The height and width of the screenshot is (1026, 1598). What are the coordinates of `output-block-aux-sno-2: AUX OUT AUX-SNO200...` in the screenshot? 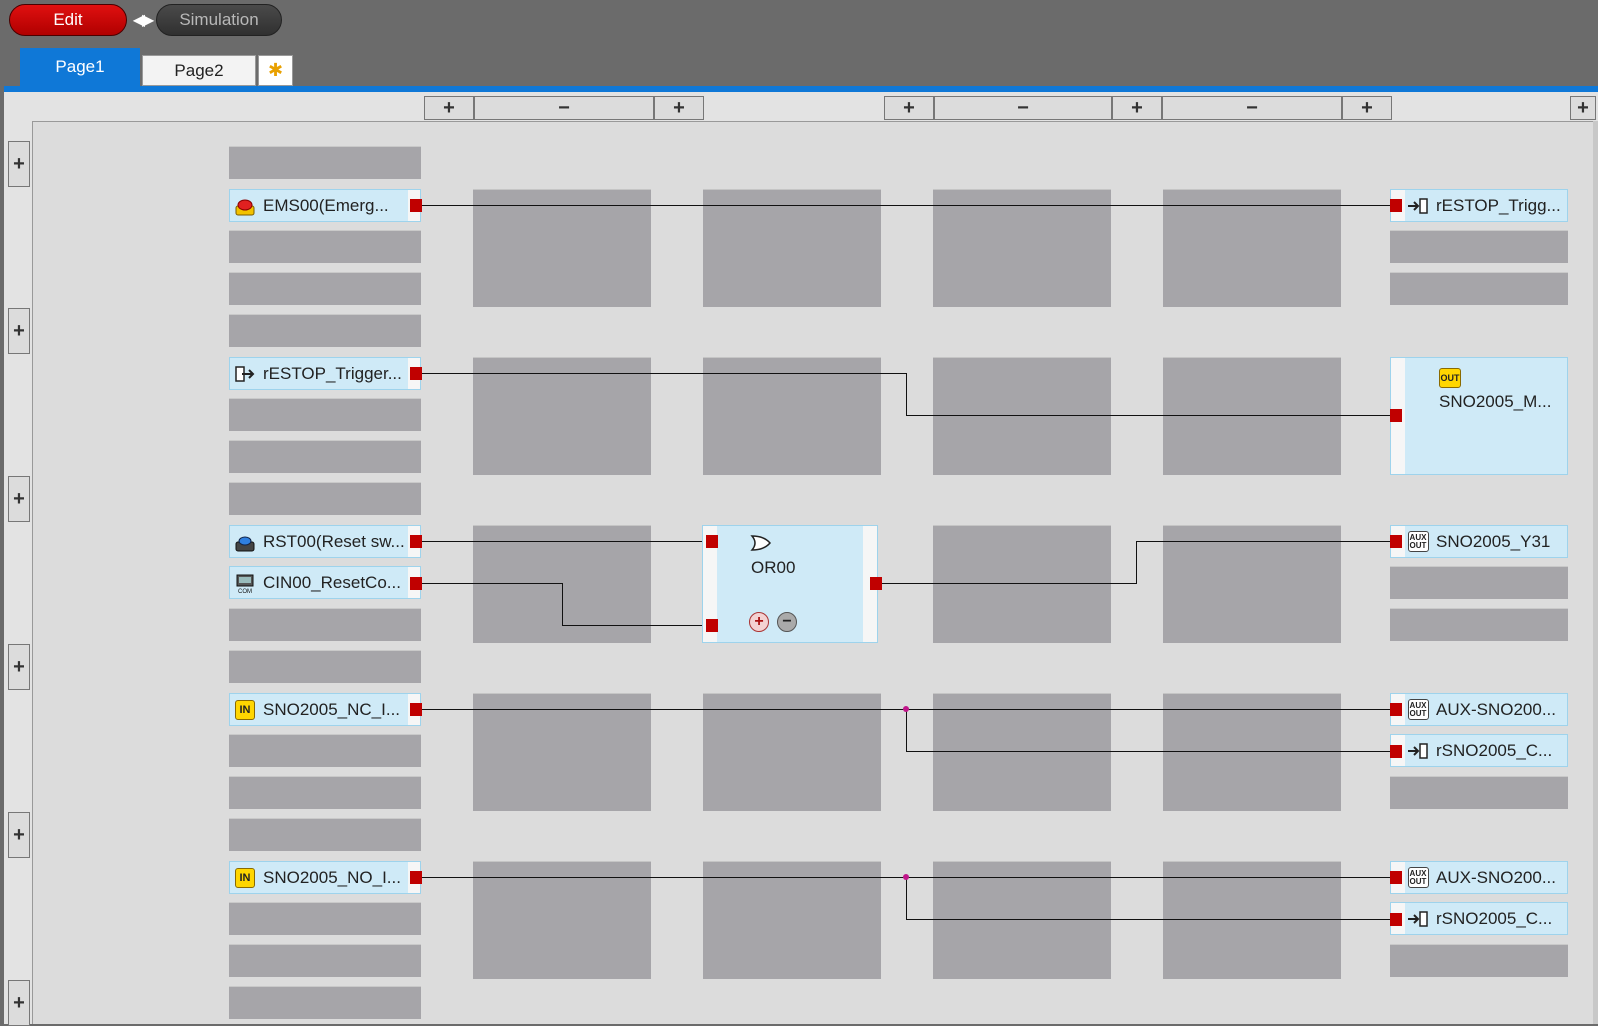 It's located at (1479, 877).